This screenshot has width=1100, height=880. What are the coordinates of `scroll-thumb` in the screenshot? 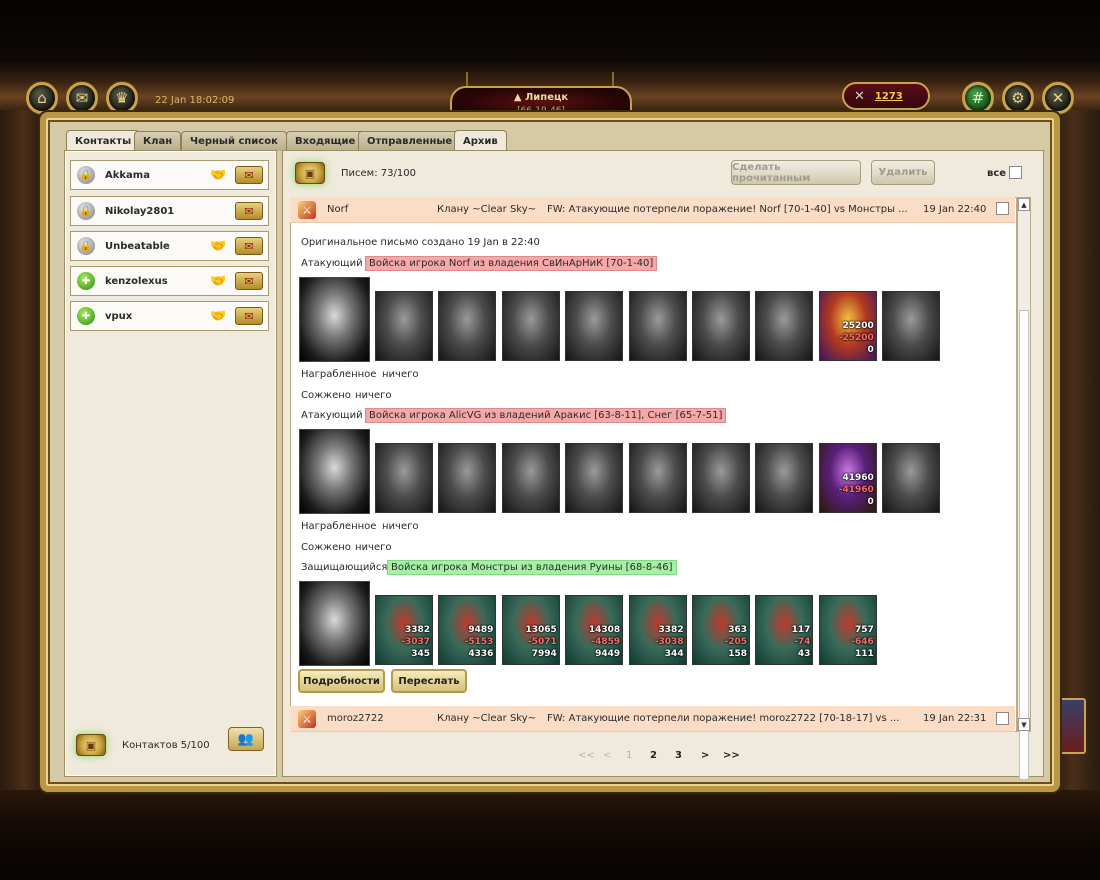 It's located at (1024, 545).